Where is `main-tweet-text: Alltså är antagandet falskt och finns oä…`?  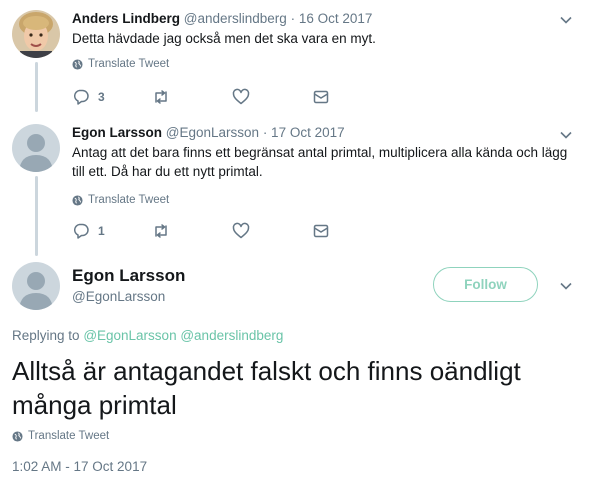
main-tweet-text: Alltså är antagandet falskt och finns oä… is located at coordinates (266, 388).